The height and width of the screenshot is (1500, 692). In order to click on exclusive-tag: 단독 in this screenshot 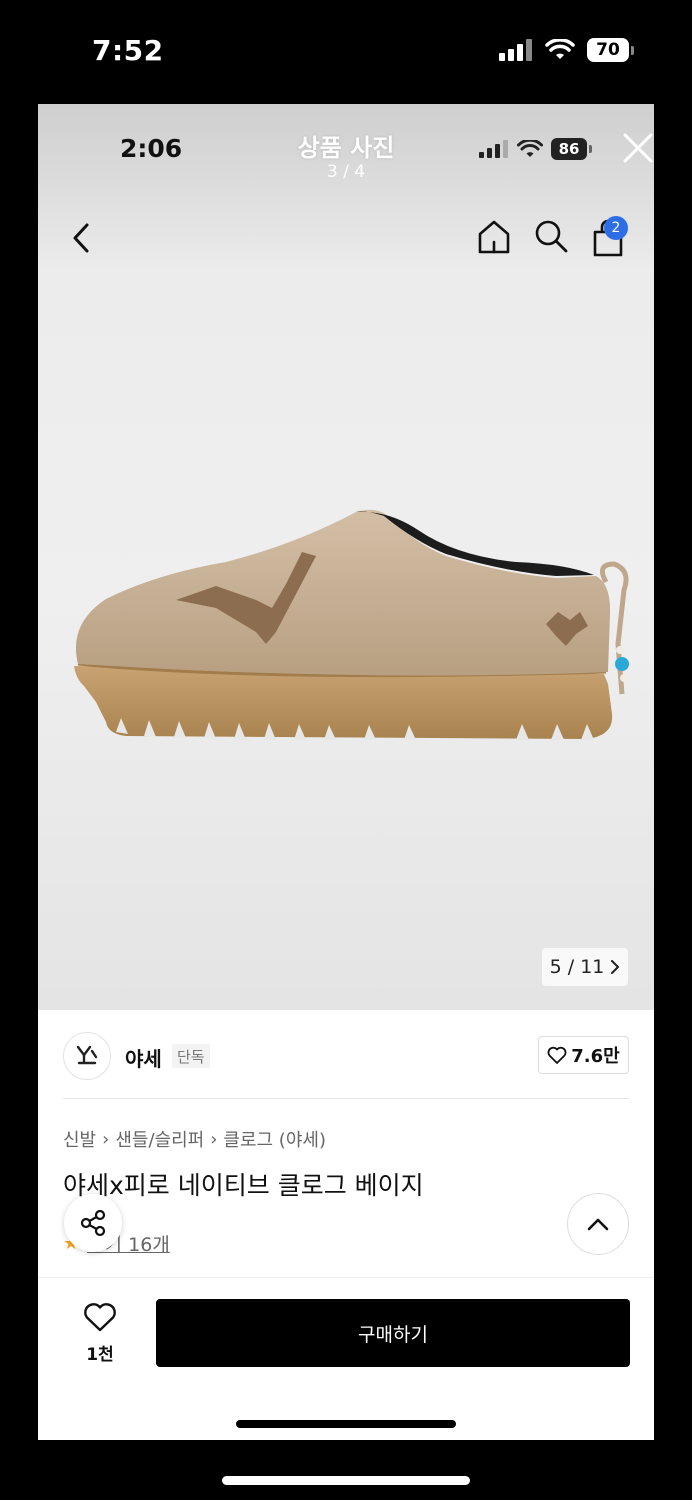, I will do `click(191, 1056)`.